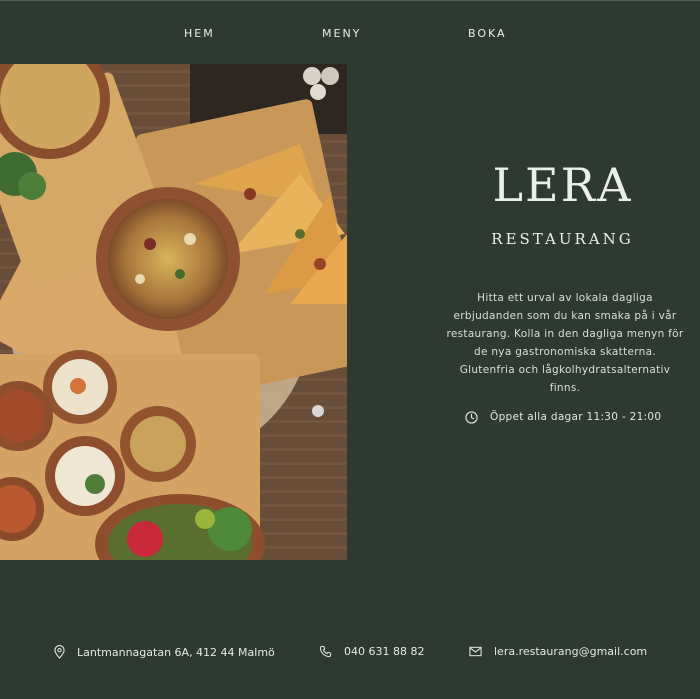 Image resolution: width=700 pixels, height=699 pixels. I want to click on nav-link-meny: MENY, so click(341, 33).